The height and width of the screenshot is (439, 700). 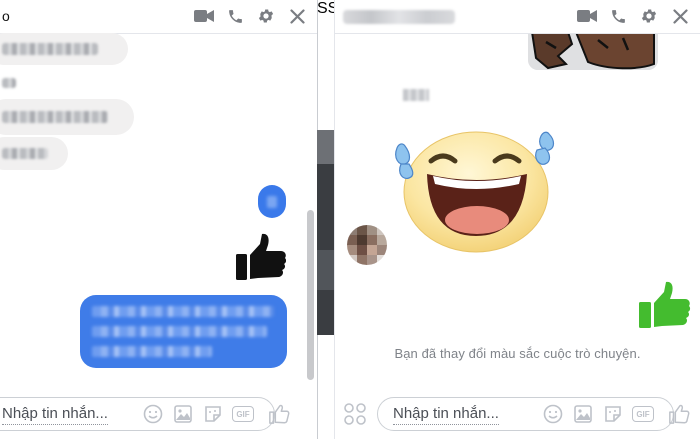 What do you see at coordinates (310, 295) in the screenshot?
I see `scrollbar-thumb` at bounding box center [310, 295].